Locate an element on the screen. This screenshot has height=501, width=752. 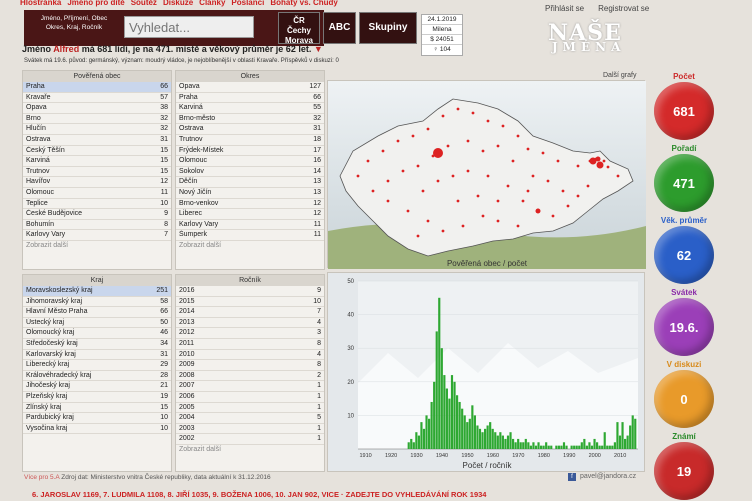
stat-3: Svátek 19.6. is located at coordinates (684, 322).